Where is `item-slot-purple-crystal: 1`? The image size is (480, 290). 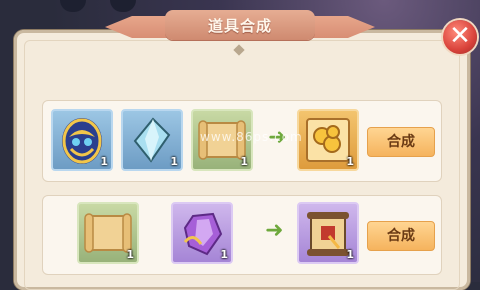 item-slot-purple-crystal: 1 is located at coordinates (202, 233).